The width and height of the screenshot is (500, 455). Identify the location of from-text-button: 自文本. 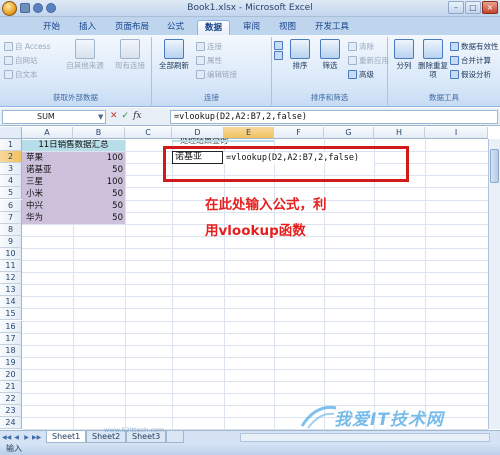
(21, 74).